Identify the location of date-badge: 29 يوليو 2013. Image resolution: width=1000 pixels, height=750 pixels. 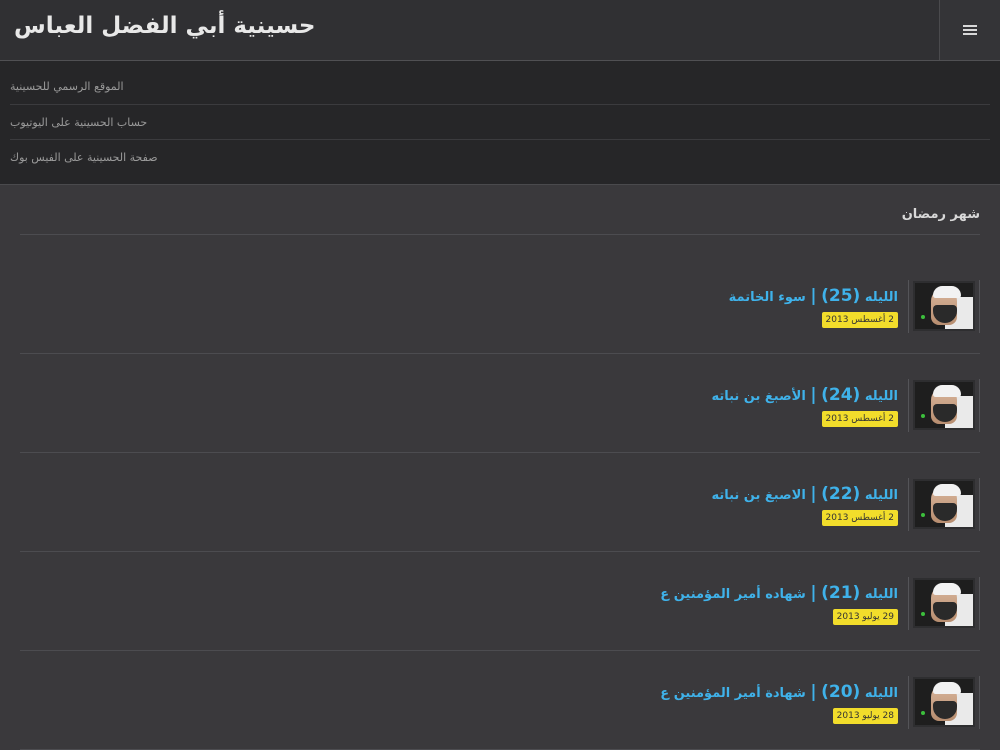
(865, 617).